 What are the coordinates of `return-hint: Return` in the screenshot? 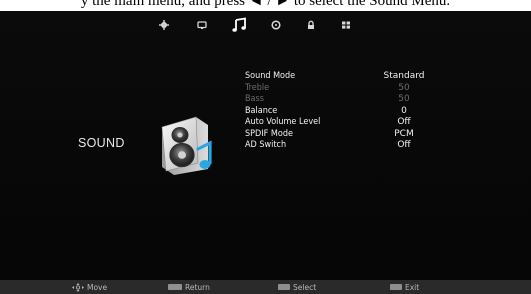 It's located at (189, 287).